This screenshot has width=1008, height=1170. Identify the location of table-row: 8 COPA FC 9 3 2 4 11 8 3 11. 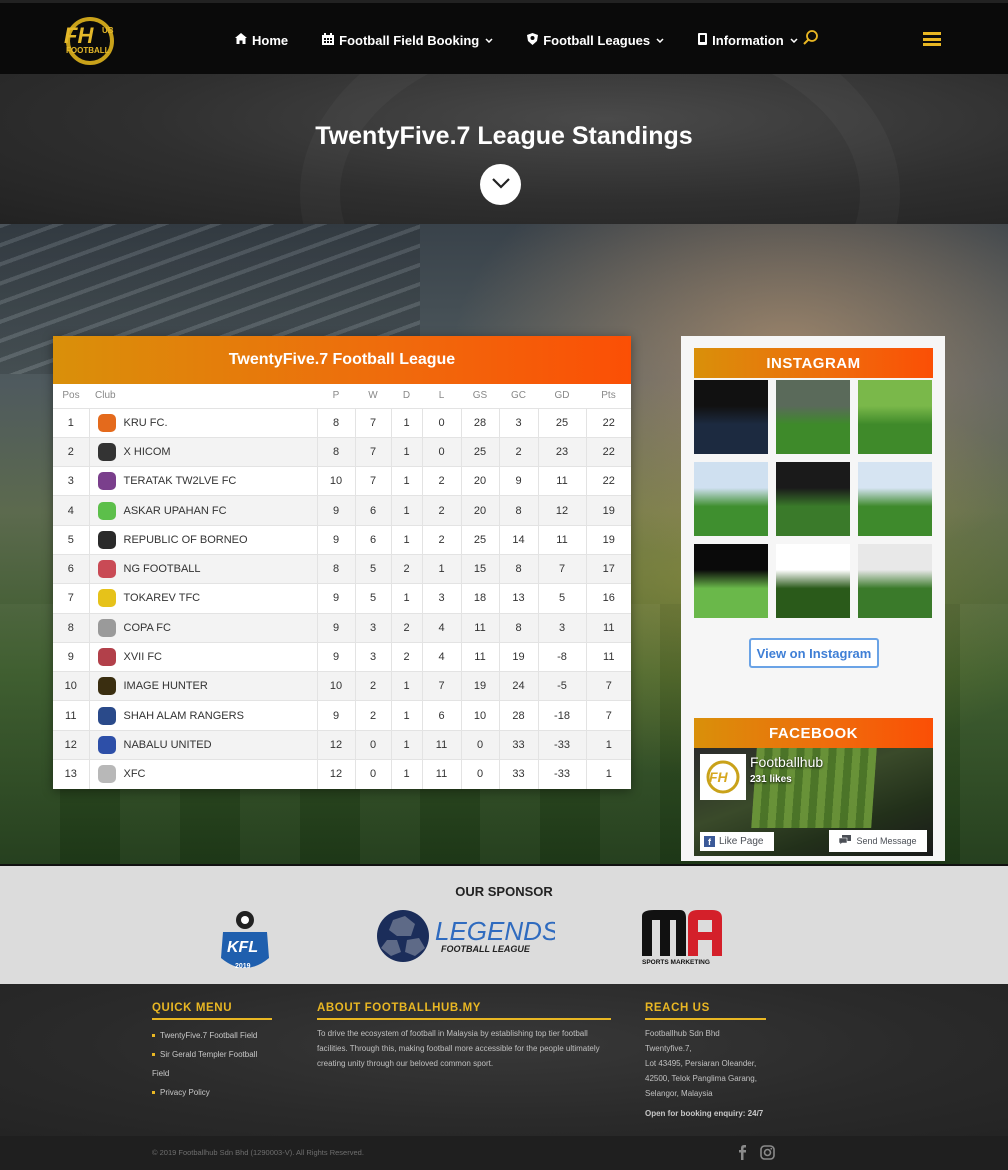
(342, 627).